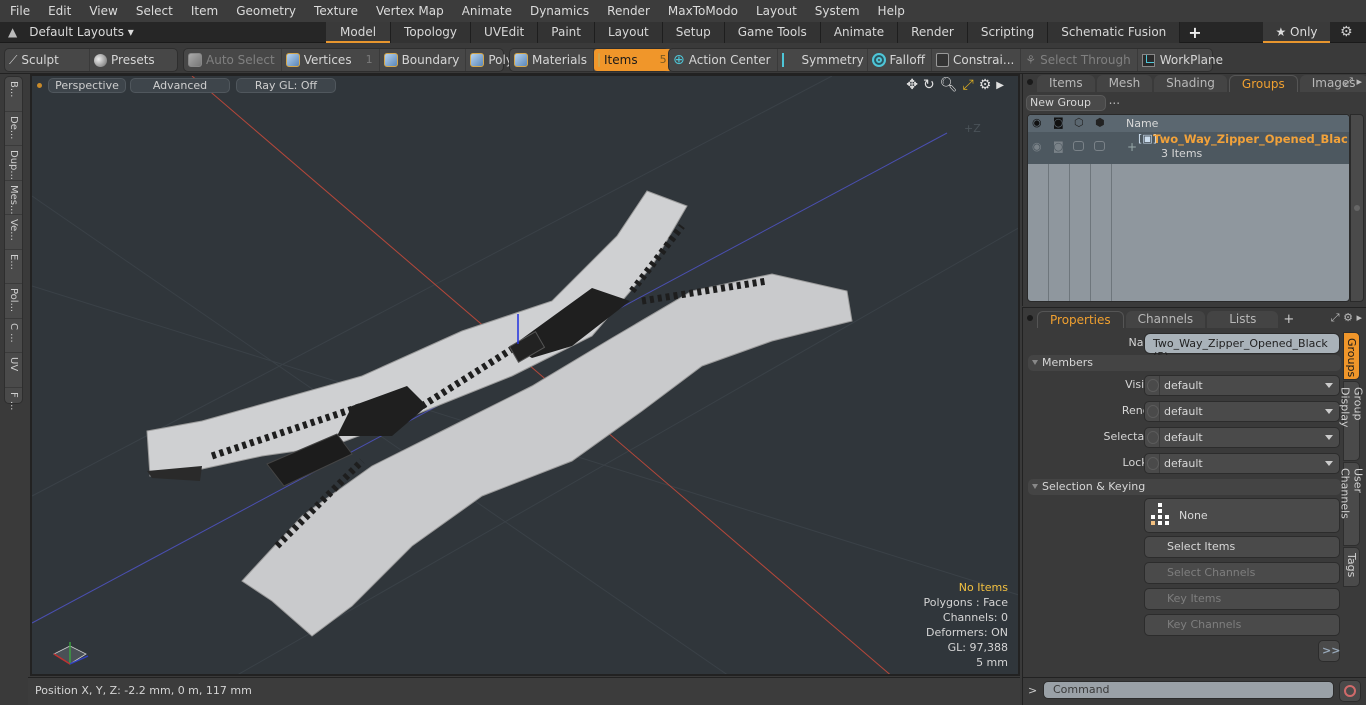 The width and height of the screenshot is (1366, 705). Describe the element at coordinates (1008, 32) in the screenshot. I see `layout-tab-scripting: Scripting` at that location.